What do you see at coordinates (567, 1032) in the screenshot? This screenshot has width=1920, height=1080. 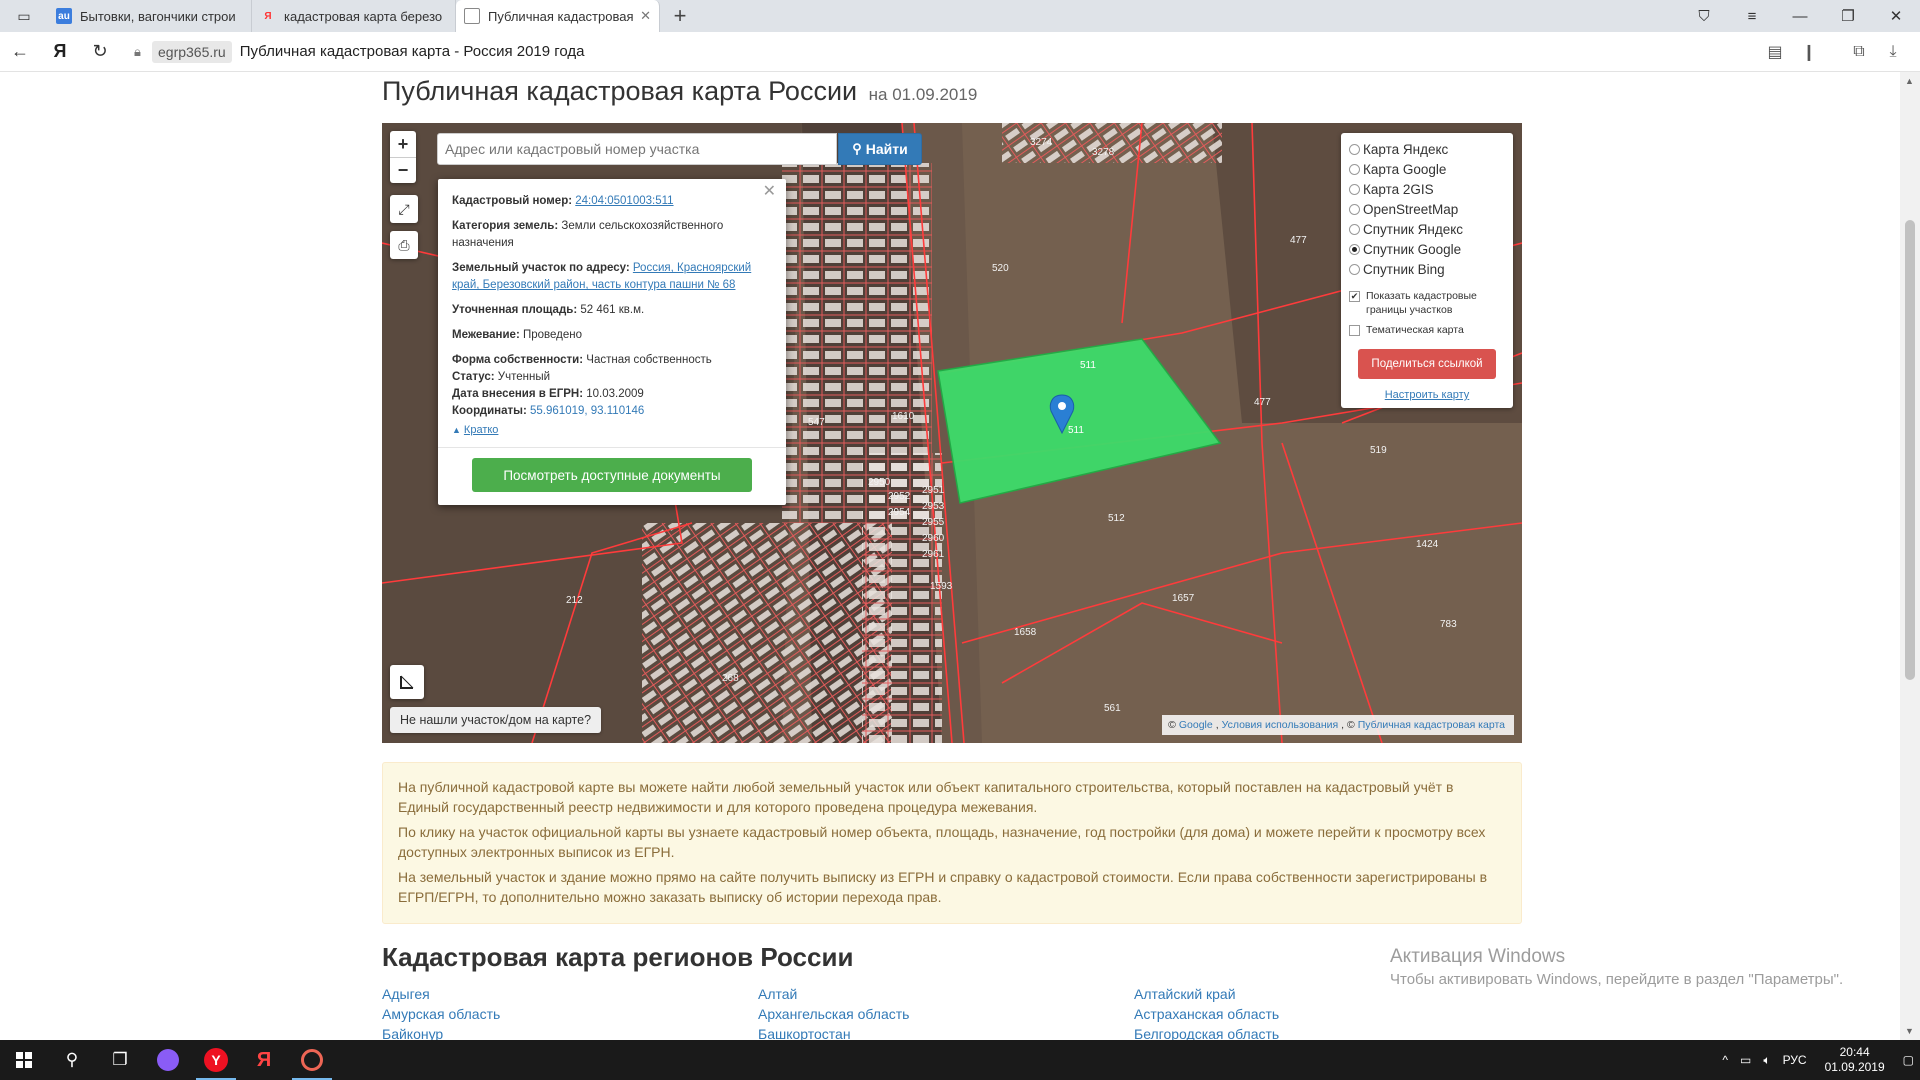 I see `region-link: Байконур` at bounding box center [567, 1032].